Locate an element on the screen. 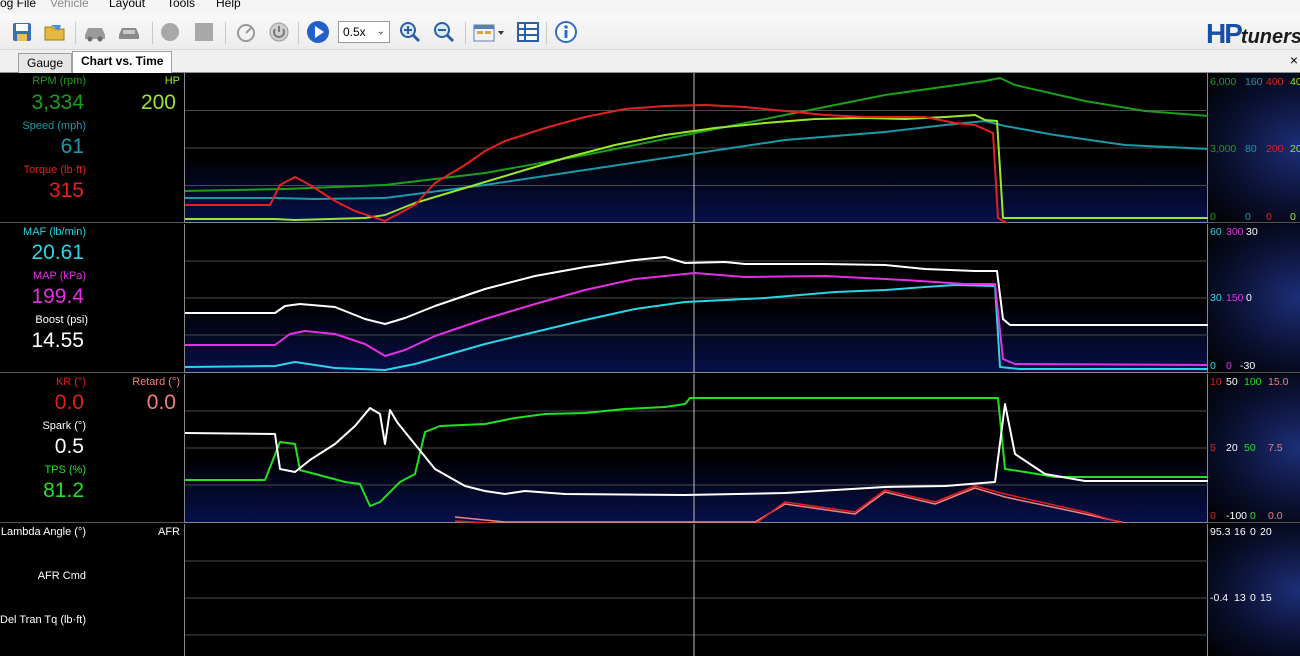 This screenshot has height=656, width=1300. maf-value: 20.61 is located at coordinates (57, 252).